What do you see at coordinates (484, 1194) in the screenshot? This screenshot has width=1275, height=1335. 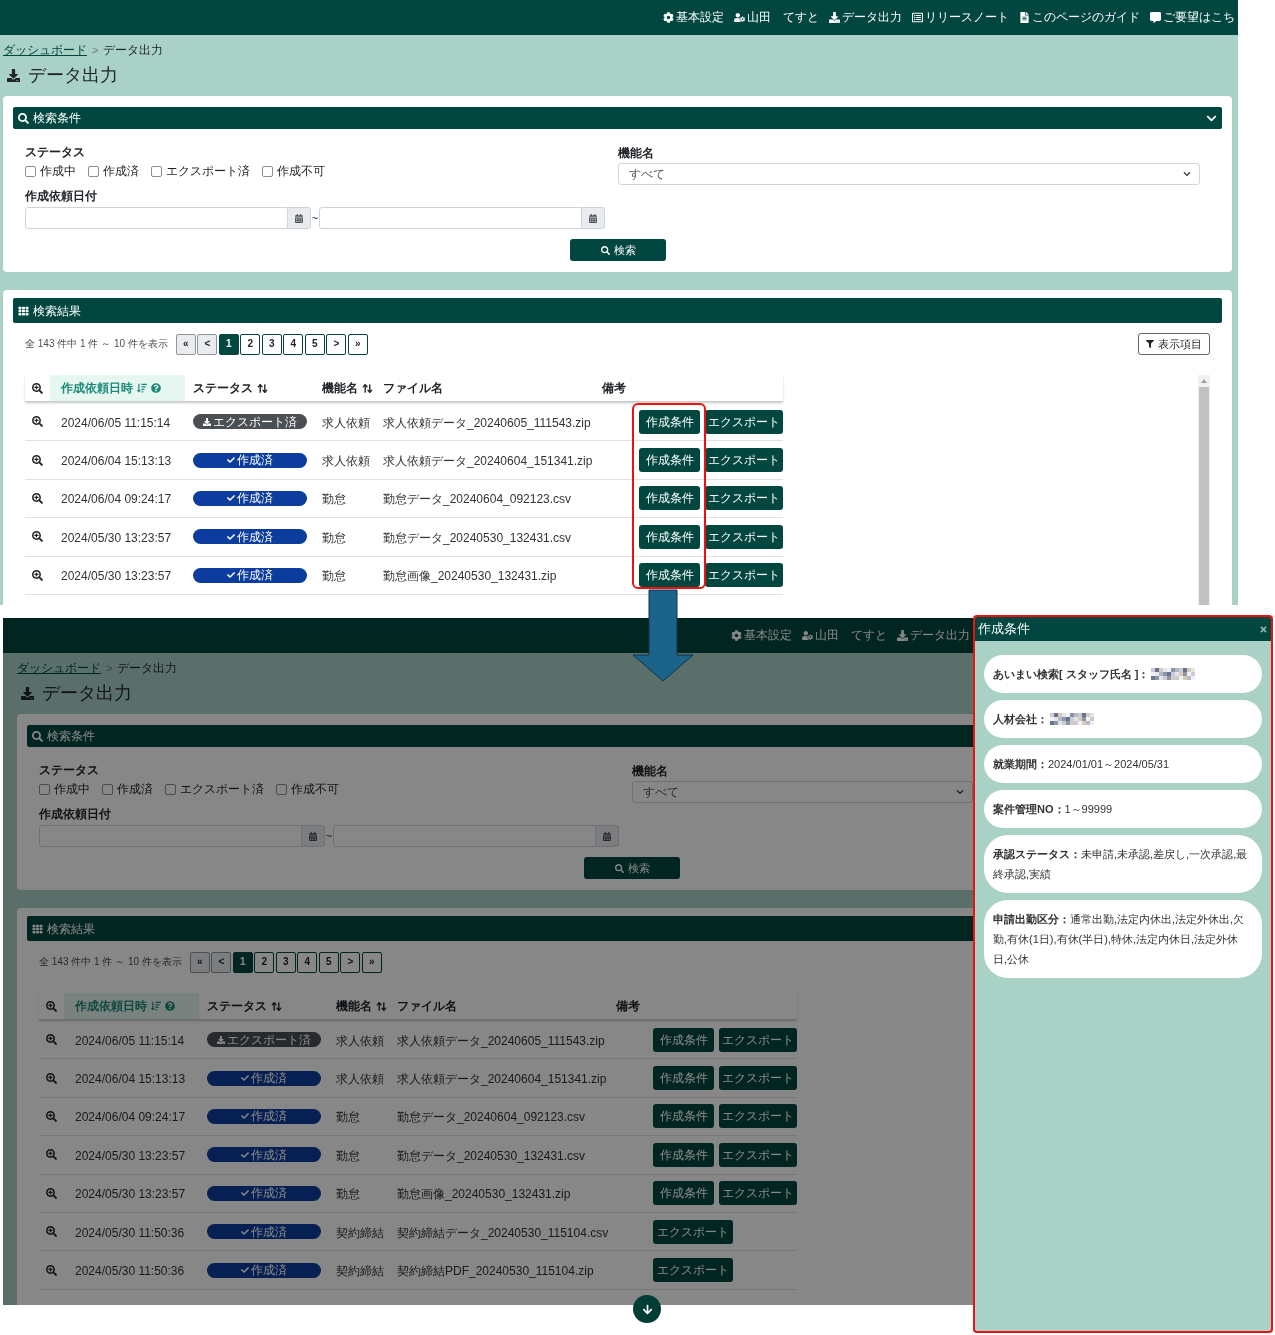 I see `filename-cell: 勤怠画像_20240530_132431.zip` at bounding box center [484, 1194].